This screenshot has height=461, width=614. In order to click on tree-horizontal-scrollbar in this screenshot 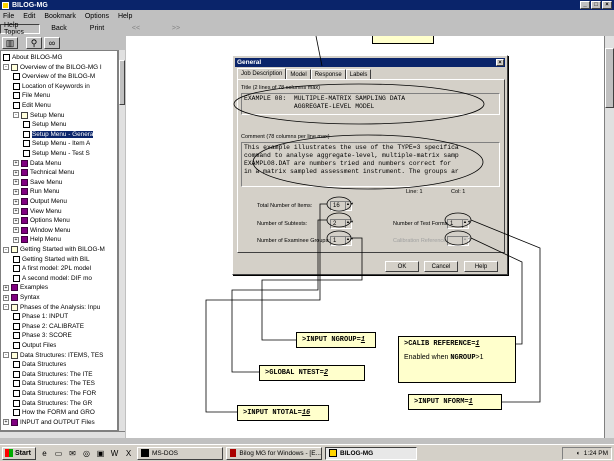, I will do `click(62, 434)`.